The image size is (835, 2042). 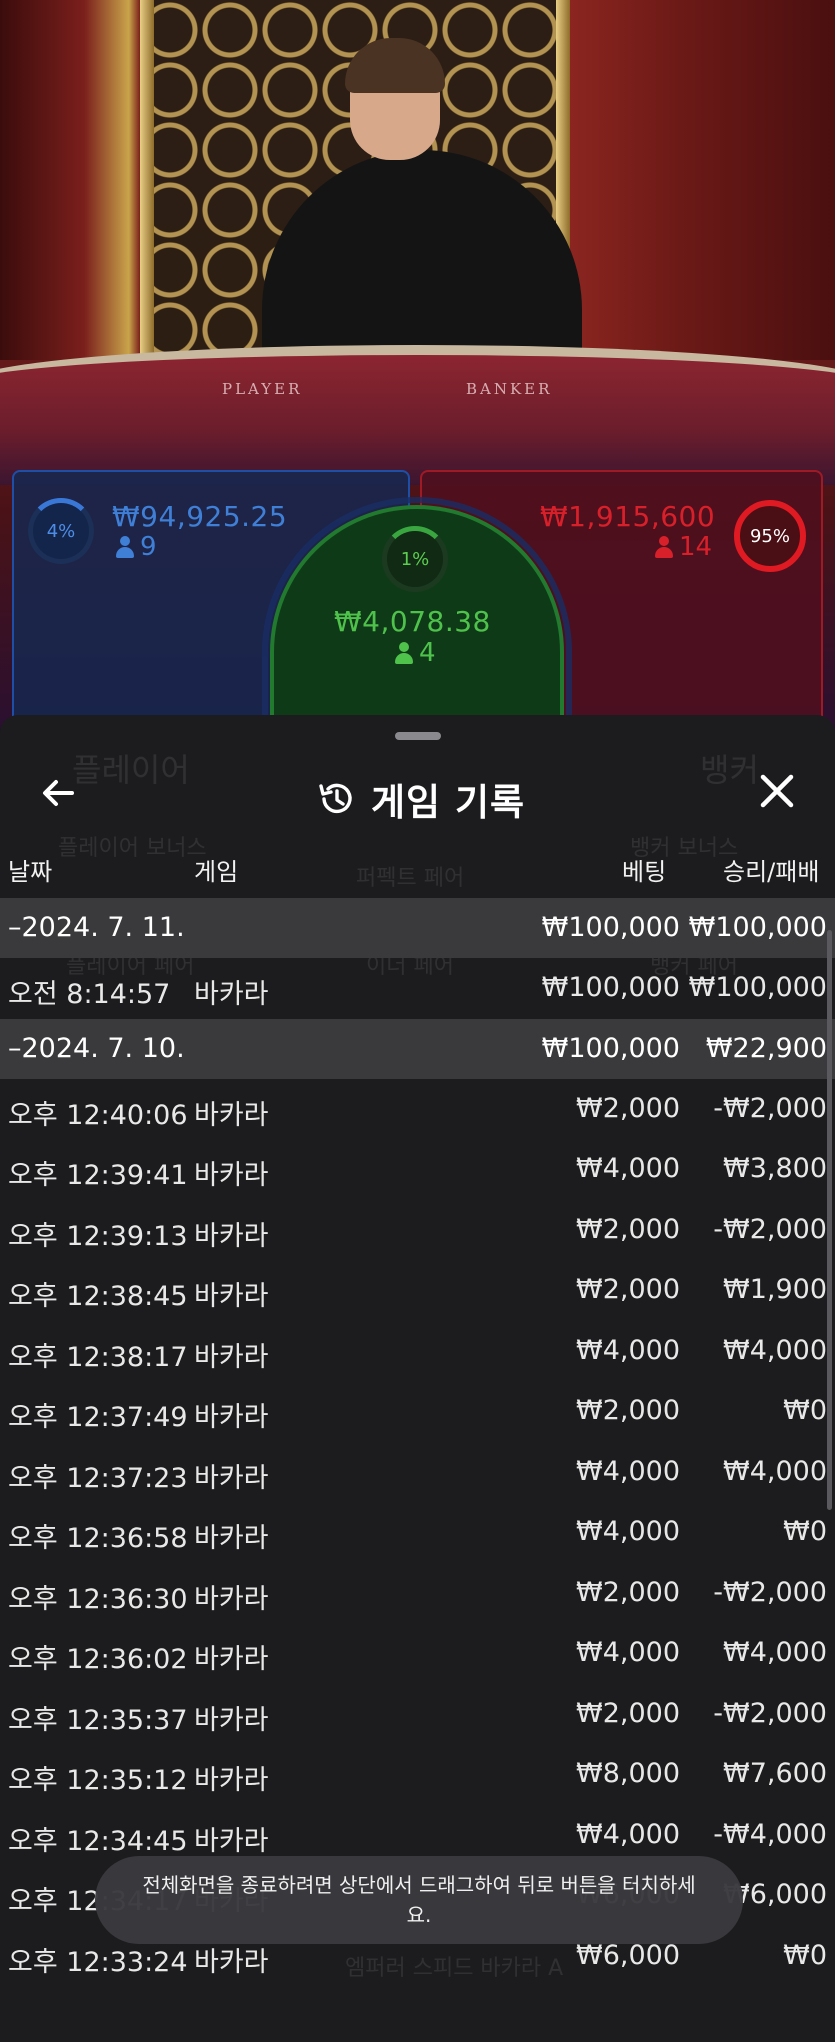 What do you see at coordinates (415, 653) in the screenshot?
I see `tie-bettor-count: 4` at bounding box center [415, 653].